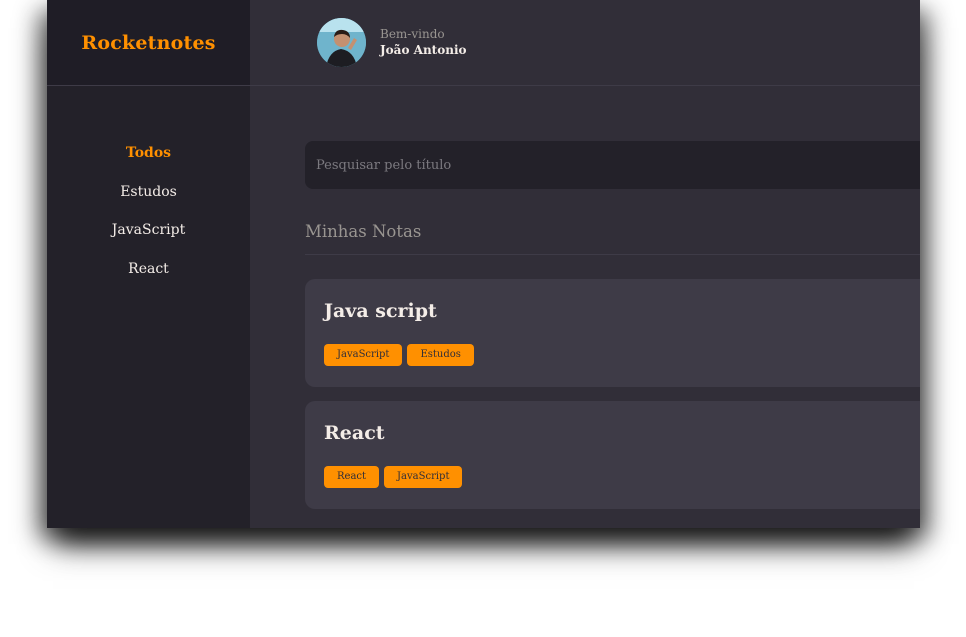  I want to click on sidebar-item-label: JavaScript, so click(148, 230).